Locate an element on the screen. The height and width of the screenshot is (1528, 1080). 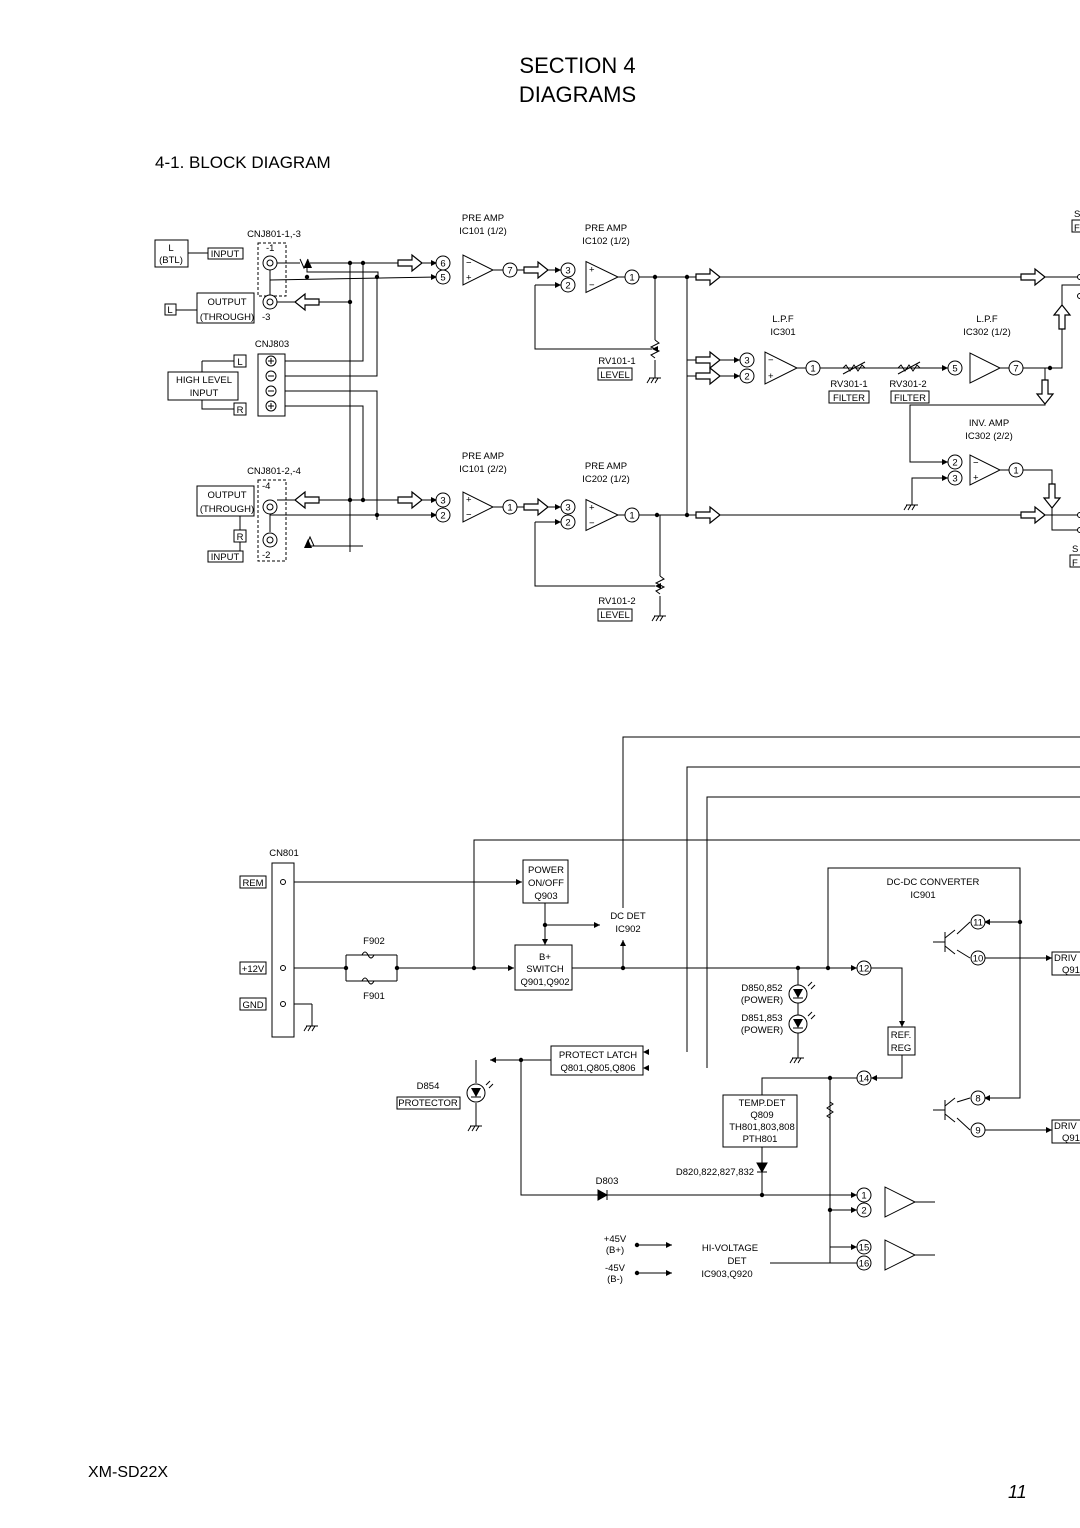
label-reg: REG is located at coordinates (901, 1048).